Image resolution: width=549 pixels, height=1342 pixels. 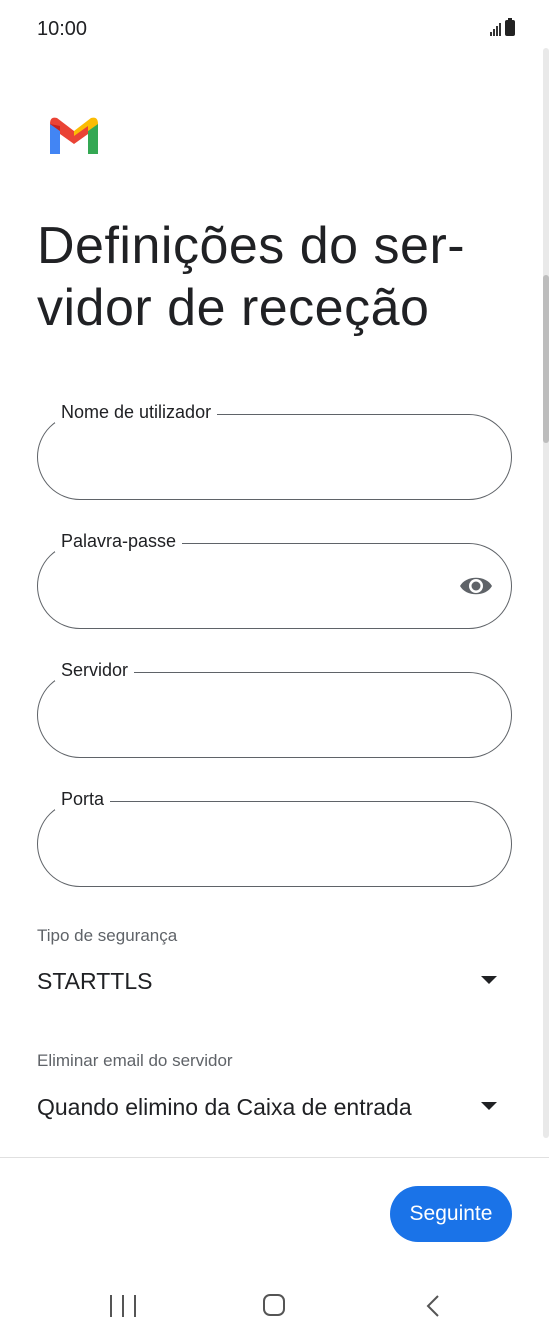 I want to click on eye-icon, so click(x=476, y=586).